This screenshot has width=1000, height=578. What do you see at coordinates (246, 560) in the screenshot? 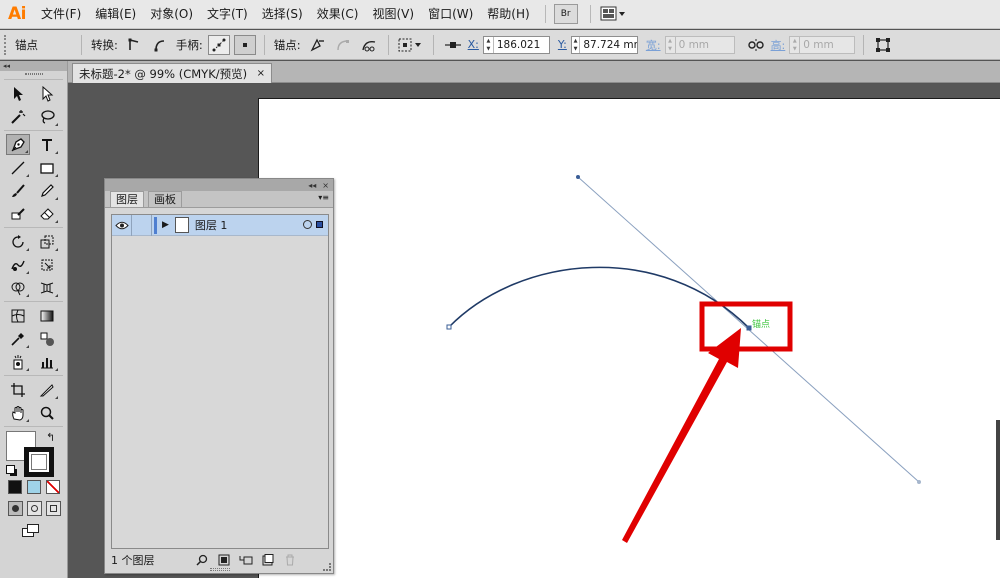
I see `new-sublayer-icon` at bounding box center [246, 560].